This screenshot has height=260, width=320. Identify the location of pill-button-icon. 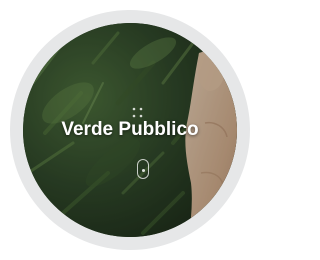
(143, 169).